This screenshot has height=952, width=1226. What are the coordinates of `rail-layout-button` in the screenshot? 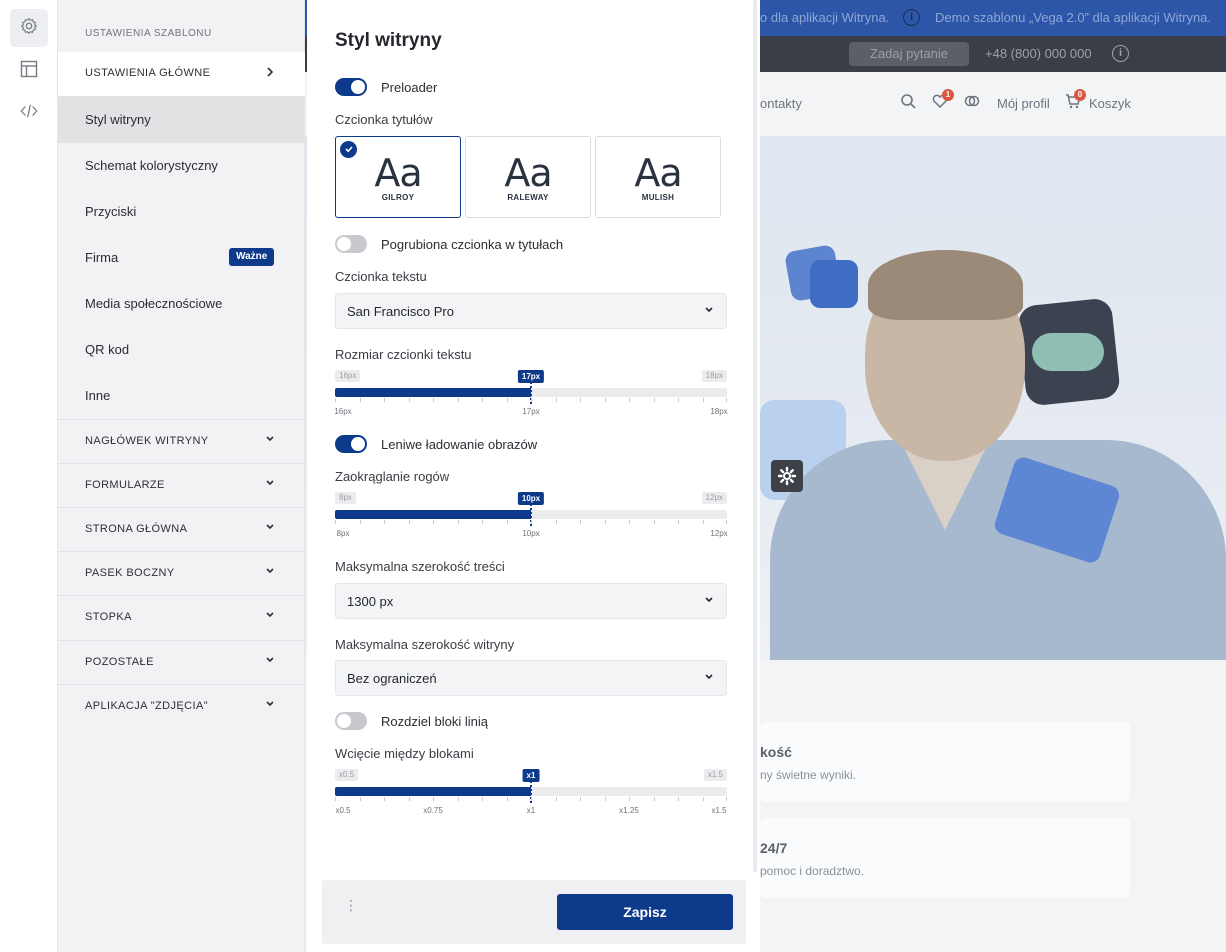 It's located at (29, 71).